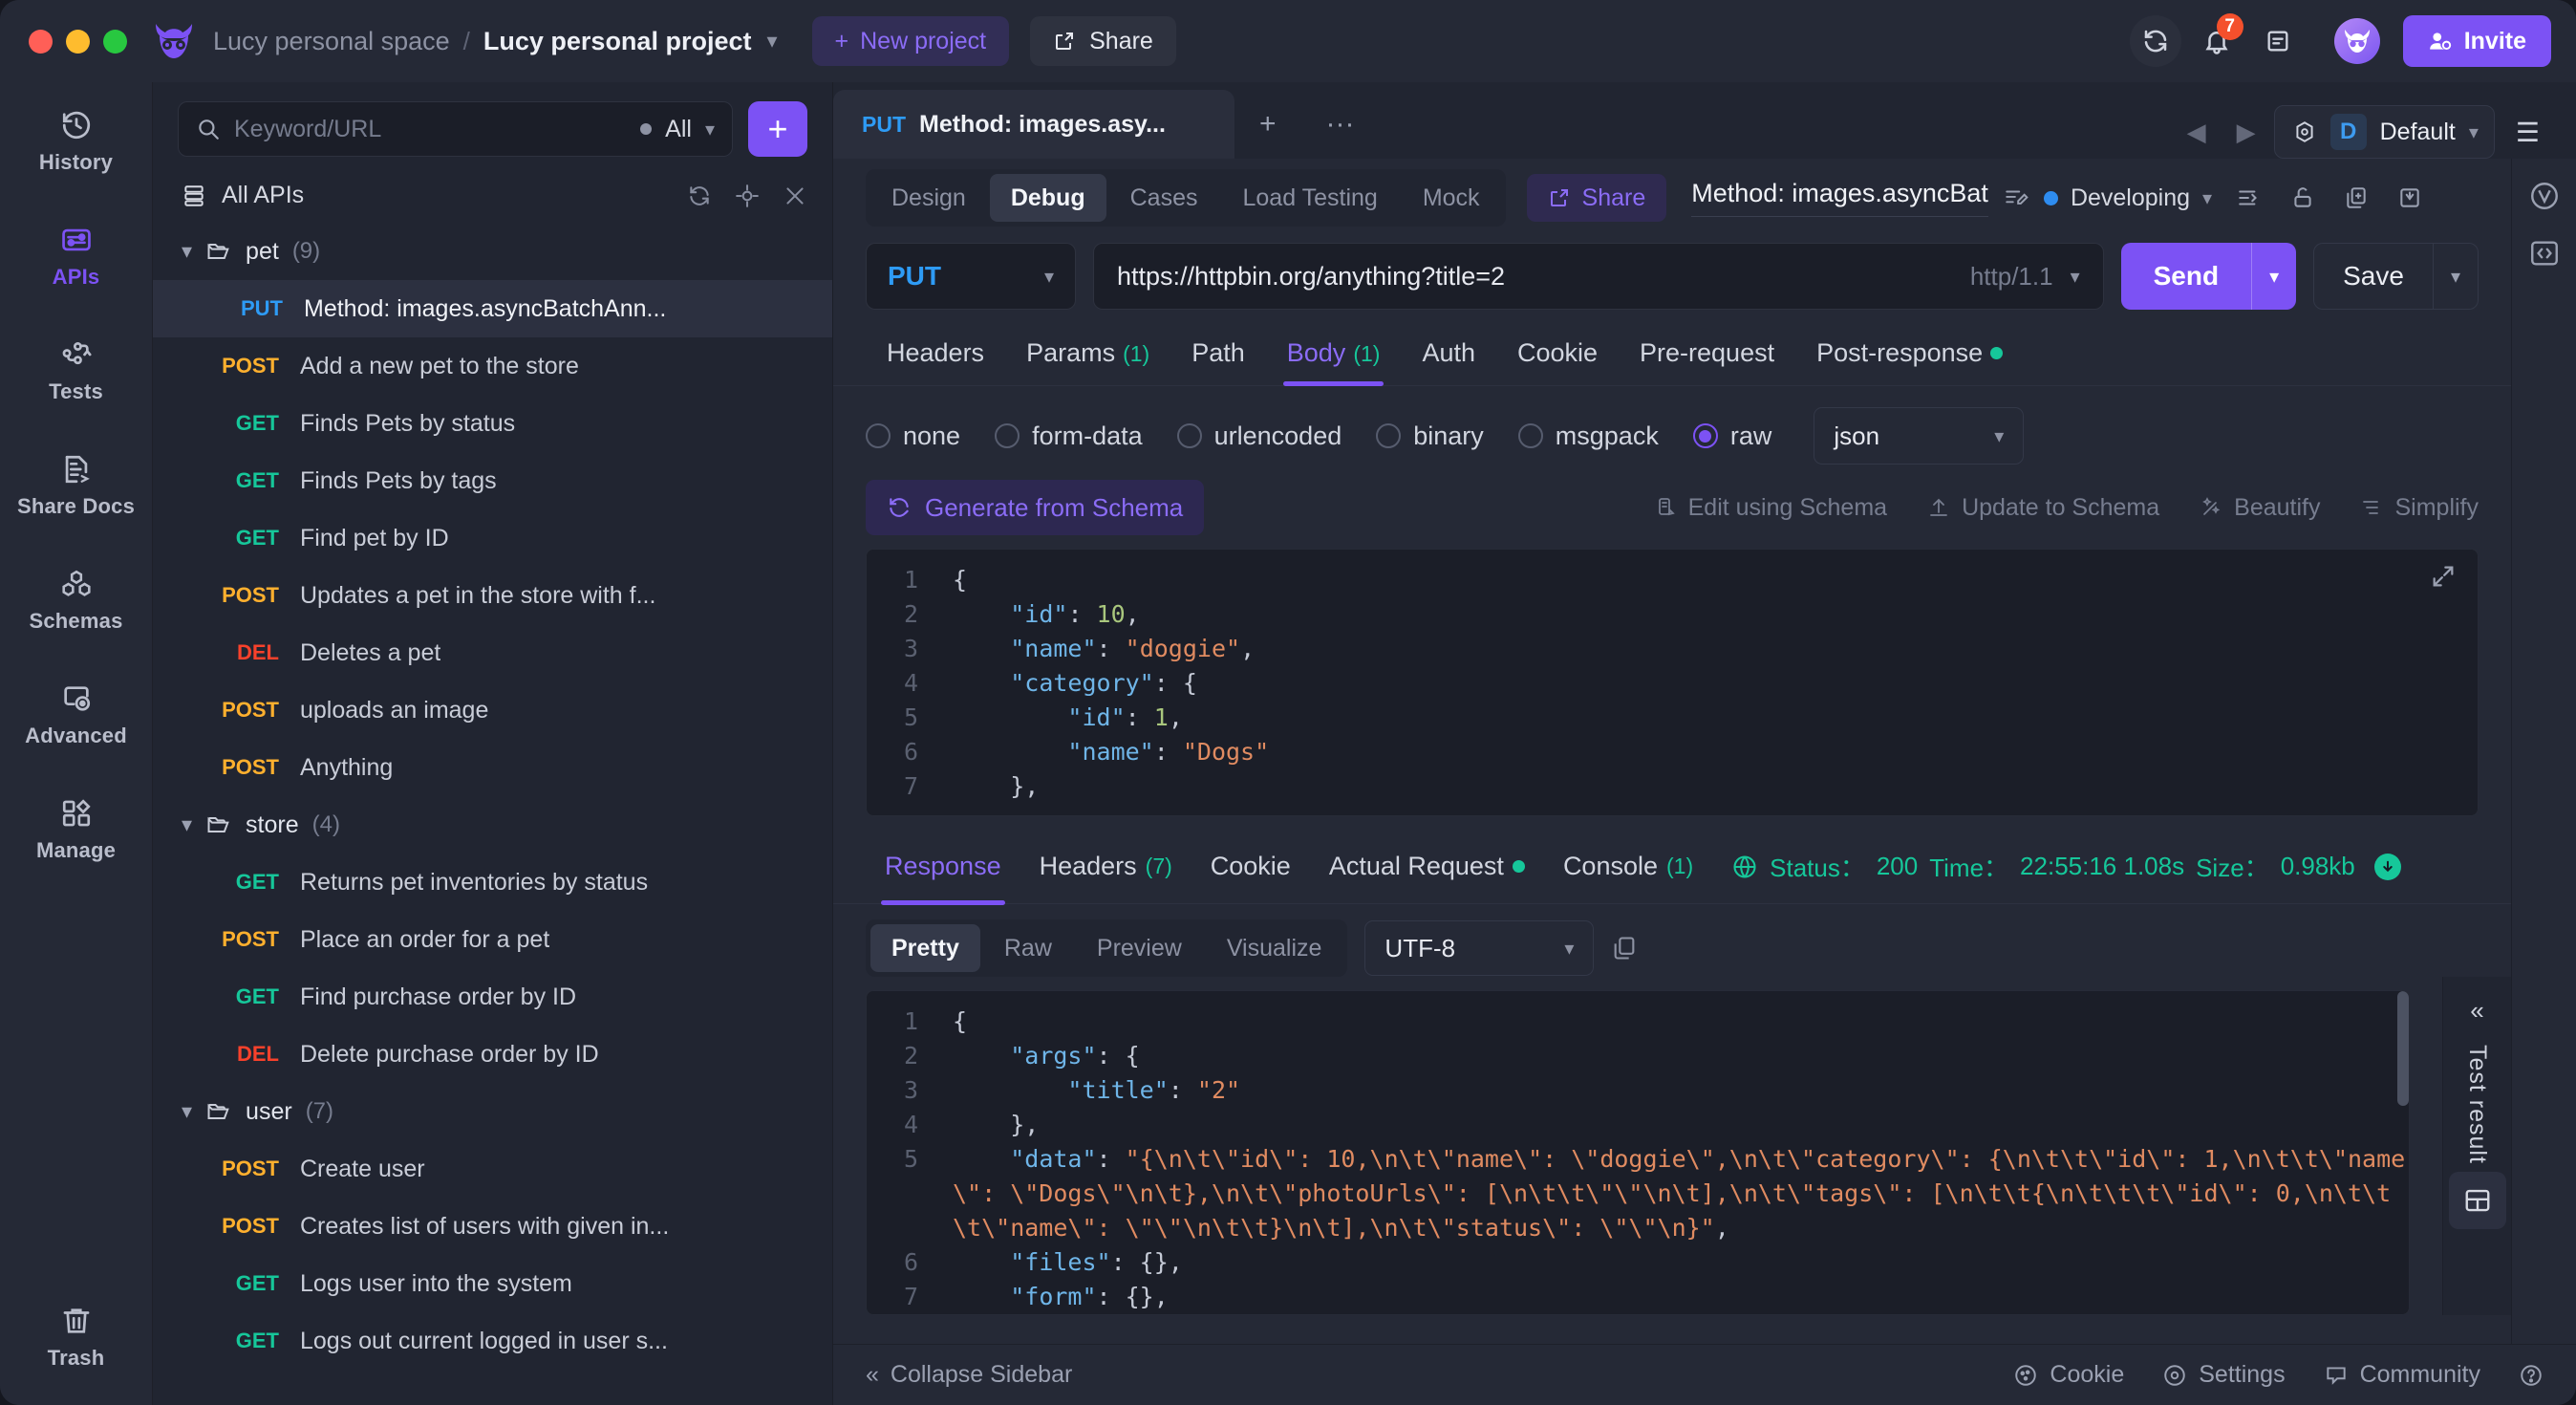  What do you see at coordinates (2217, 40) in the screenshot?
I see `notifications-icon: 7` at bounding box center [2217, 40].